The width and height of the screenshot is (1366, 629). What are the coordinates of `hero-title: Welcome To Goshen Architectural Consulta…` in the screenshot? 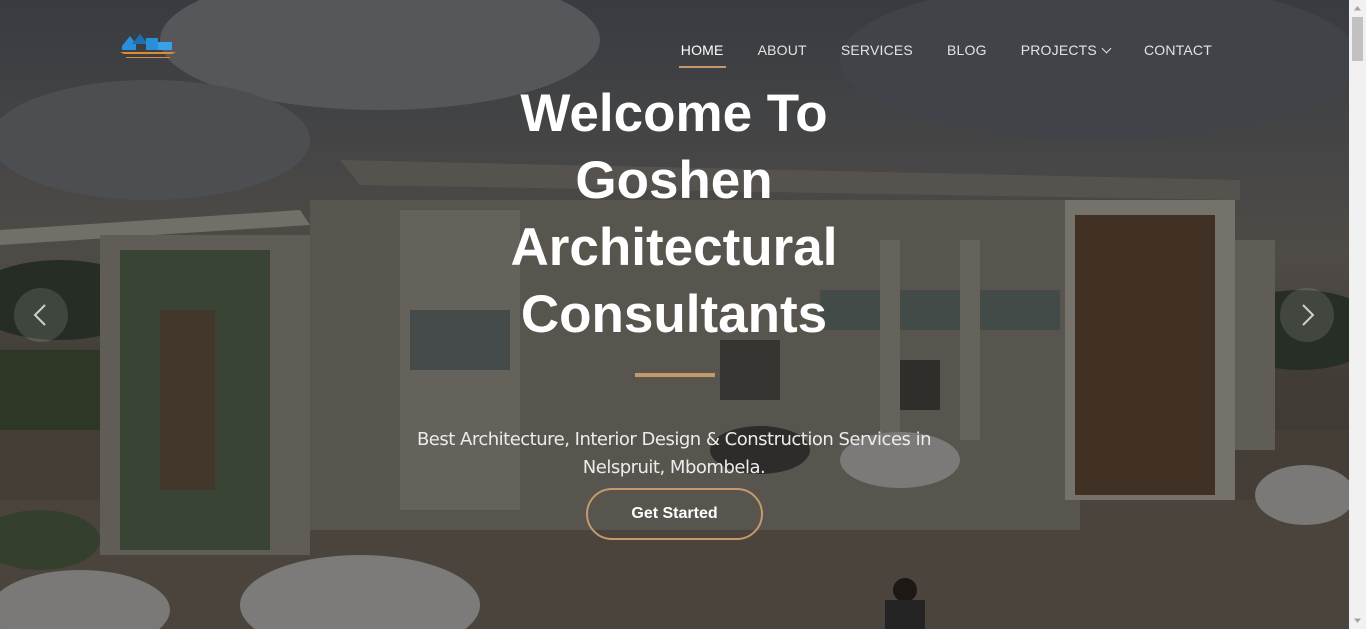 It's located at (674, 214).